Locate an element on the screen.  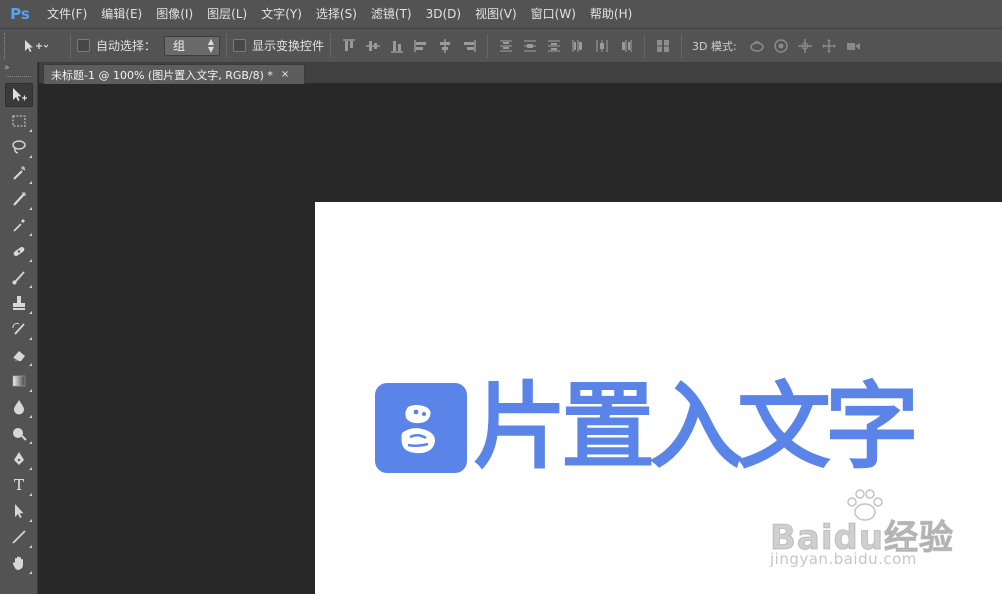
roll-3d-icon is located at coordinates (781, 46).